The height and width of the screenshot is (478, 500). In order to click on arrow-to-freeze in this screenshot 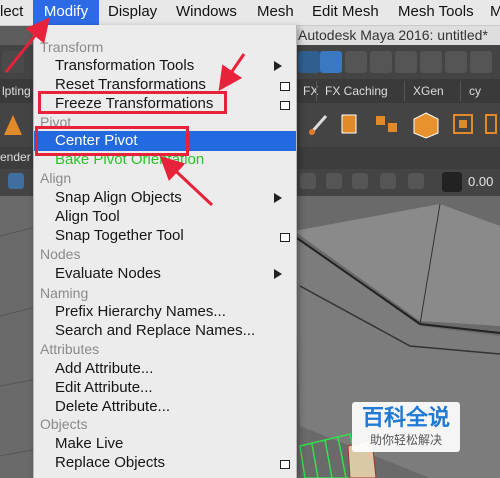, I will do `click(232, 72)`.